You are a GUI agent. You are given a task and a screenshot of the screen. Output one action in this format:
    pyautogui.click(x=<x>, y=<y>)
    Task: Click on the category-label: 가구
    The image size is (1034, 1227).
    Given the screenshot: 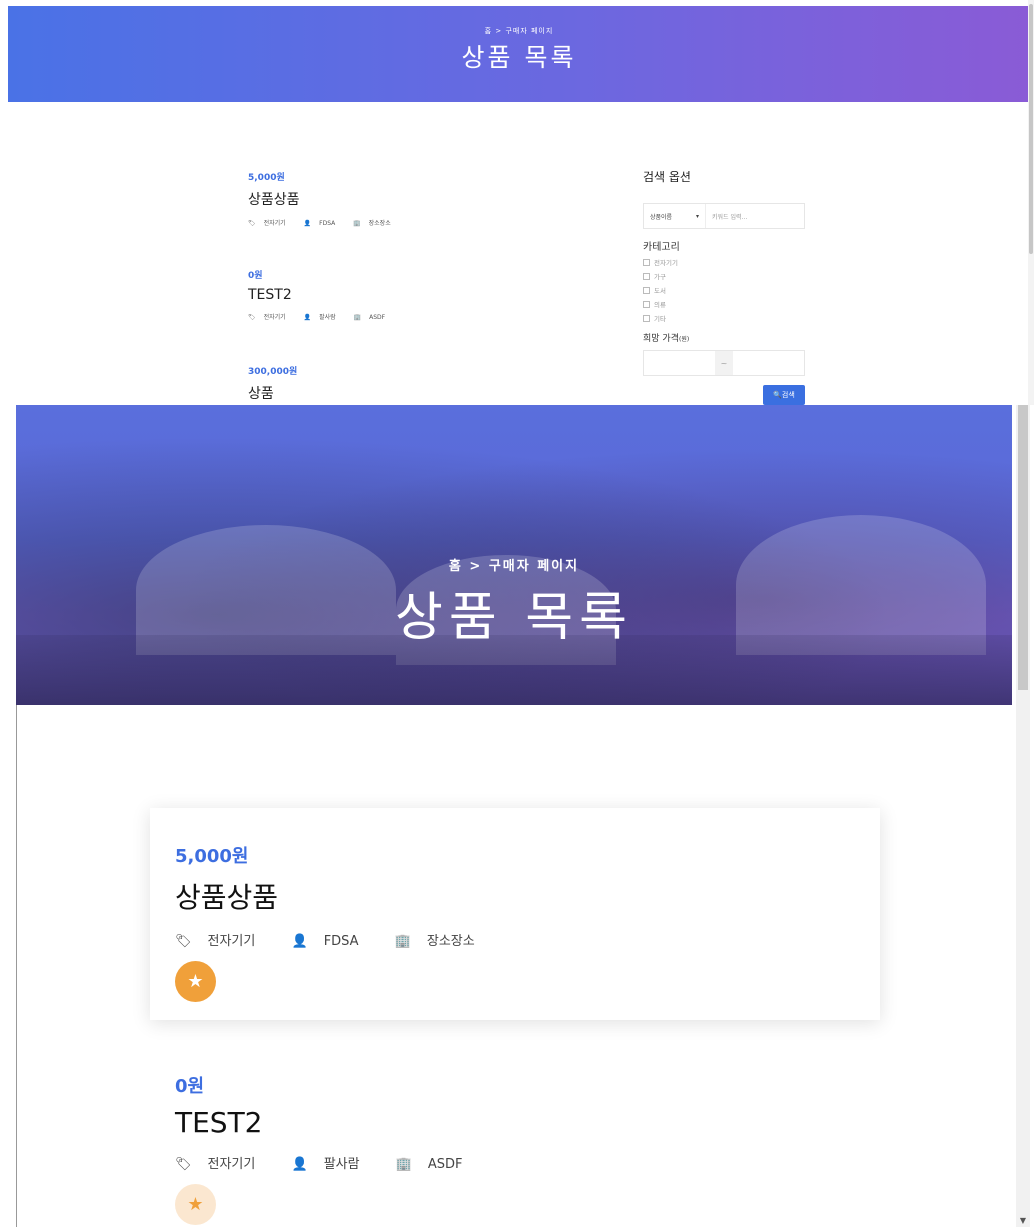 What is the action you would take?
    pyautogui.click(x=660, y=277)
    